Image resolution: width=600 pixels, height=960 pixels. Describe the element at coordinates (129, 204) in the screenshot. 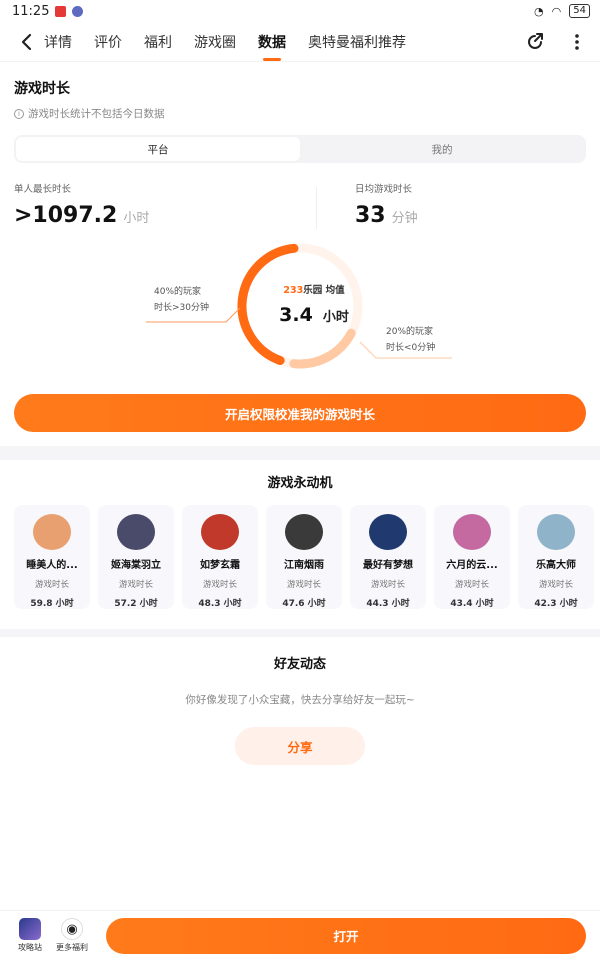

I see `longest-single-stat: 单人最长时长 >1097.2 小时` at that location.